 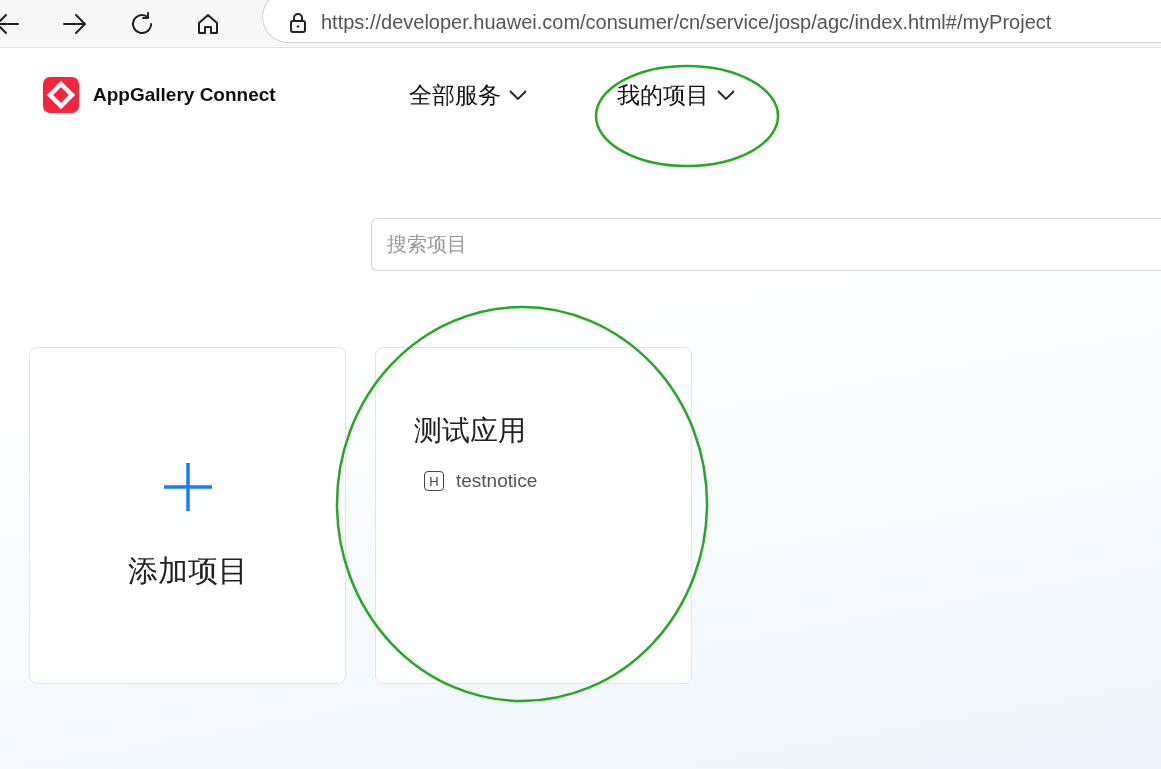 What do you see at coordinates (10, 23) in the screenshot?
I see `back-icon` at bounding box center [10, 23].